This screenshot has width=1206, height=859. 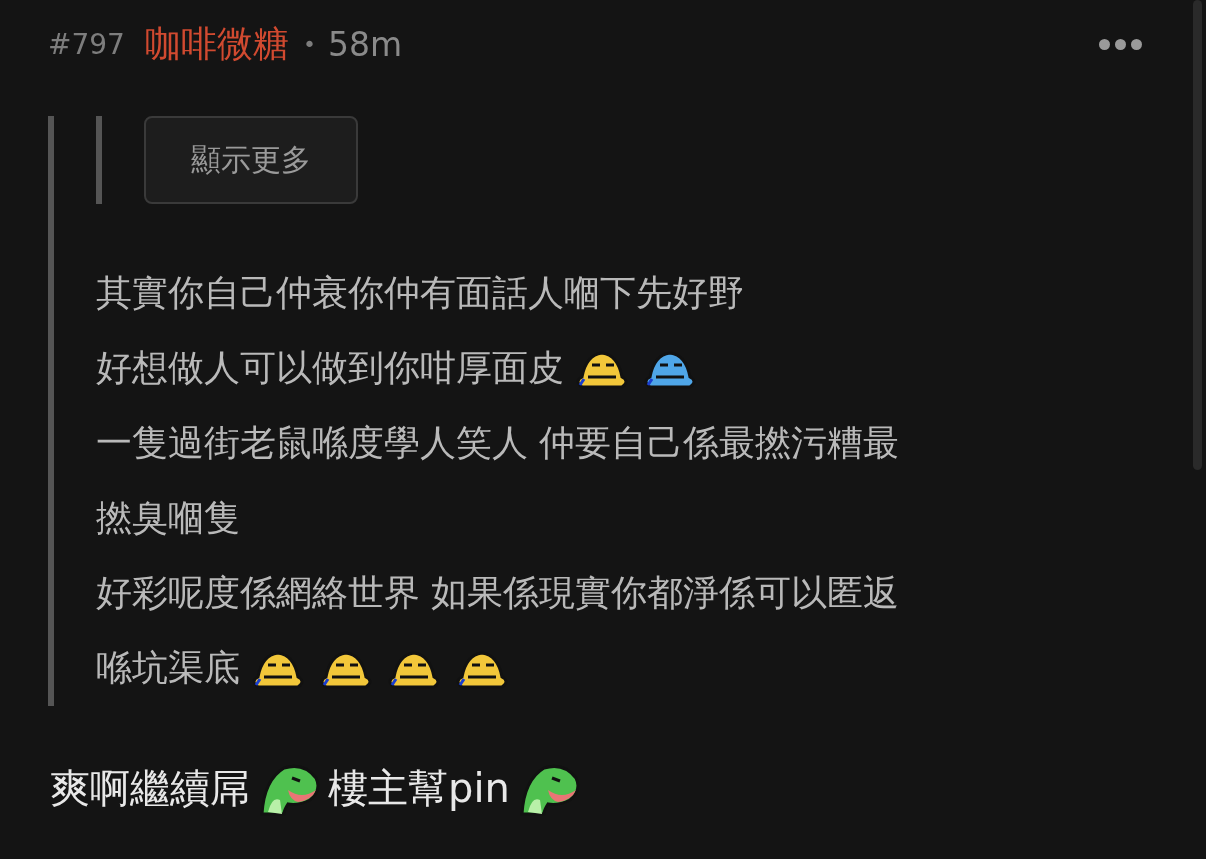 I want to click on comment-text: 喺坑渠底, so click(x=168, y=668).